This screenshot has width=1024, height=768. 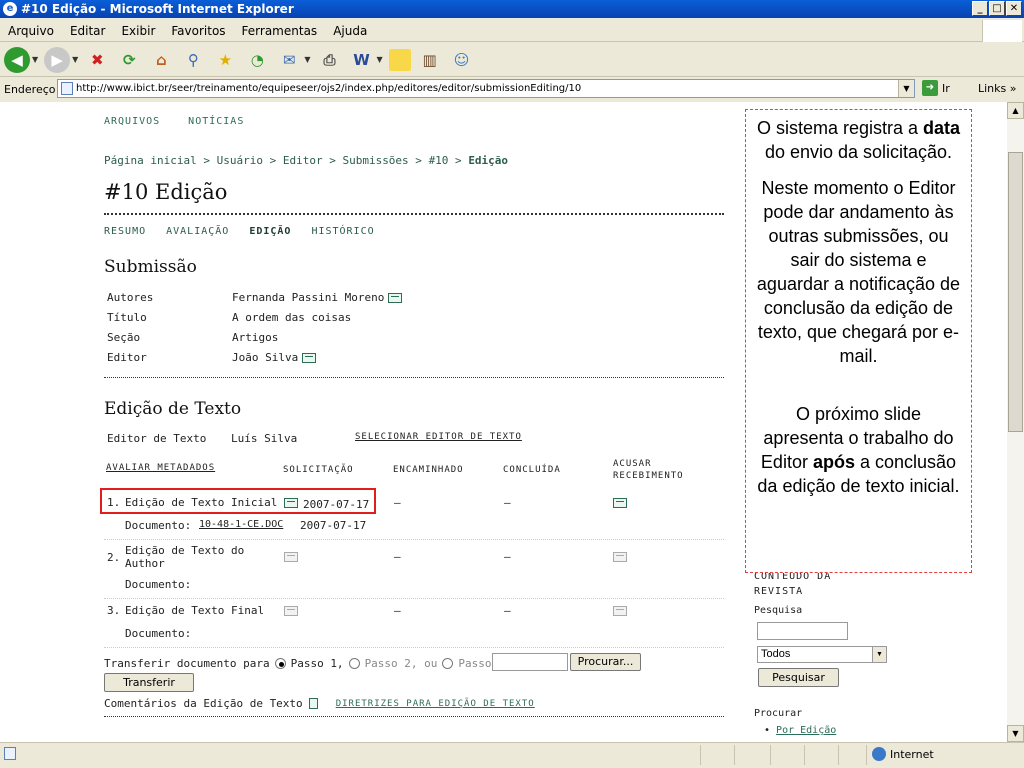 What do you see at coordinates (280, 31) in the screenshot?
I see `menu-ferramentas: Ferramentas` at bounding box center [280, 31].